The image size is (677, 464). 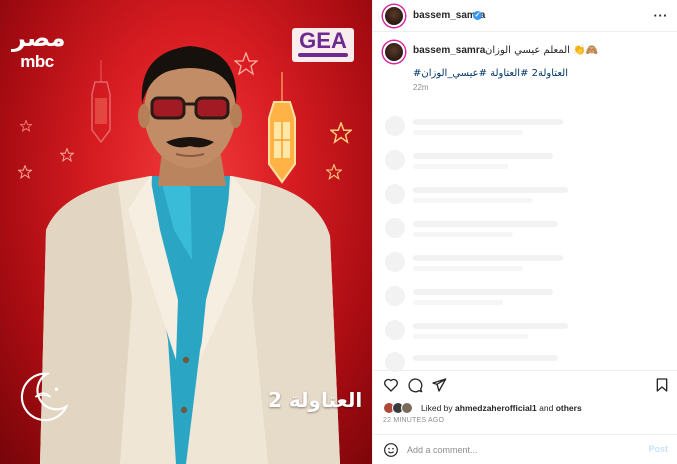 I want to click on caption-username: bassem_samra, so click(x=449, y=50).